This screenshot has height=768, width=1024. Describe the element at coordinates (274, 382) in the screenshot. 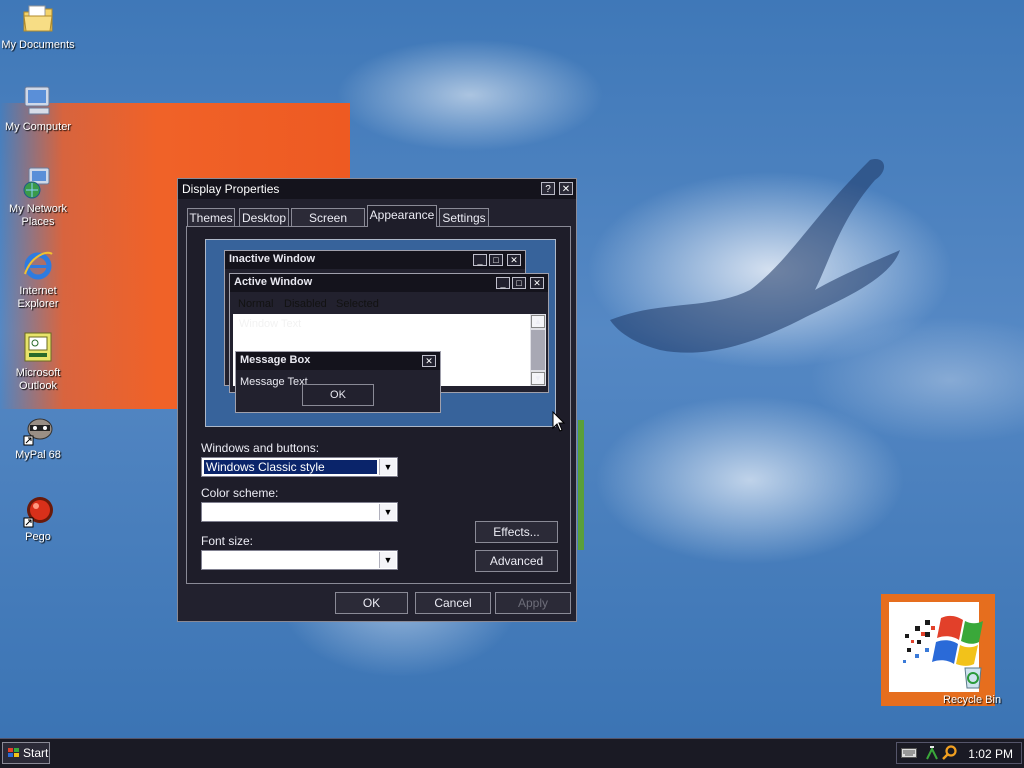

I see `preview-message-text: Message Text` at that location.